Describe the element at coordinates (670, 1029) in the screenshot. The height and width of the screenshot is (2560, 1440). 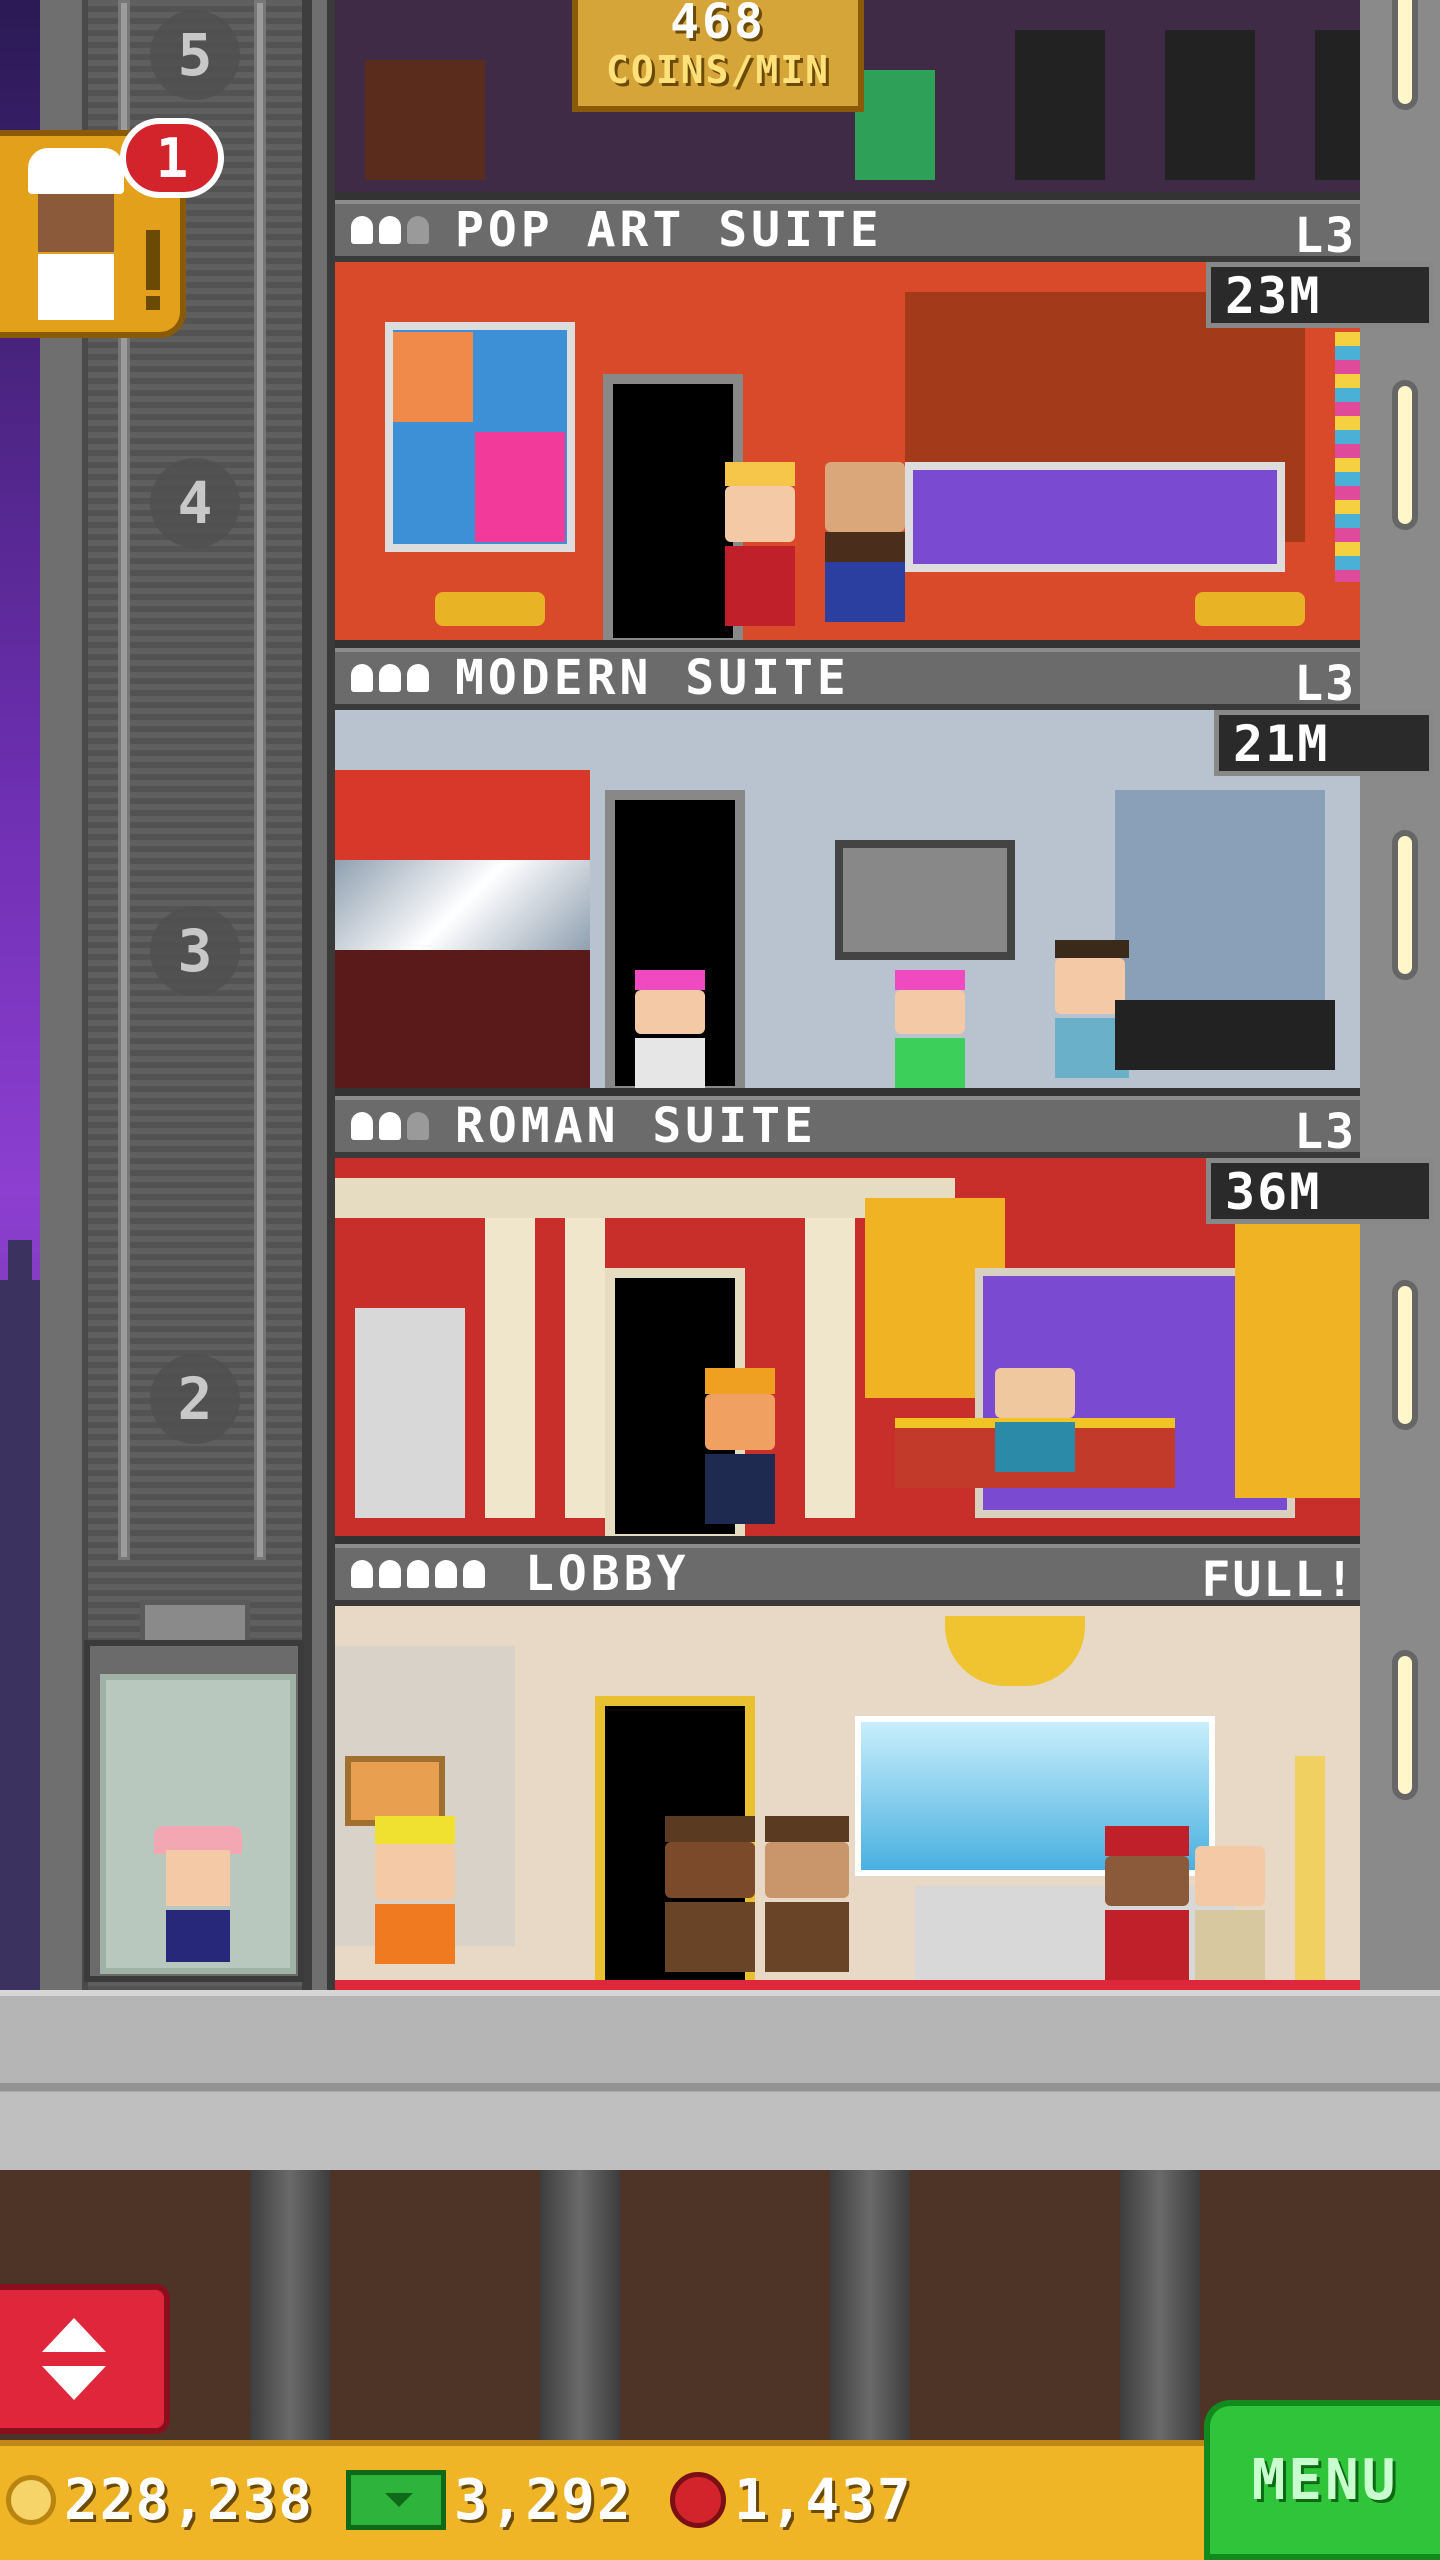
I see `resident-pink-hair` at that location.